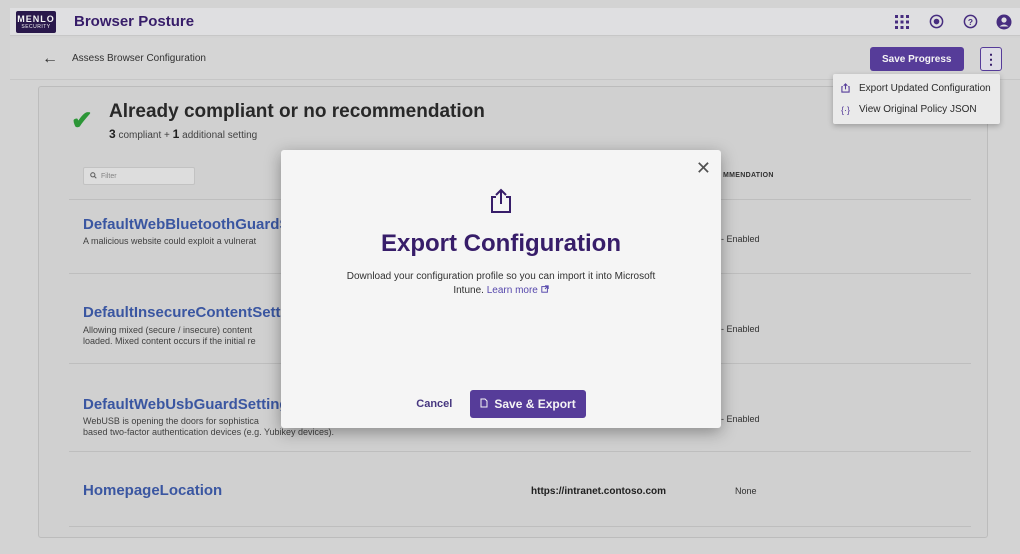 The height and width of the screenshot is (554, 1020). I want to click on share-icon, so click(501, 201).